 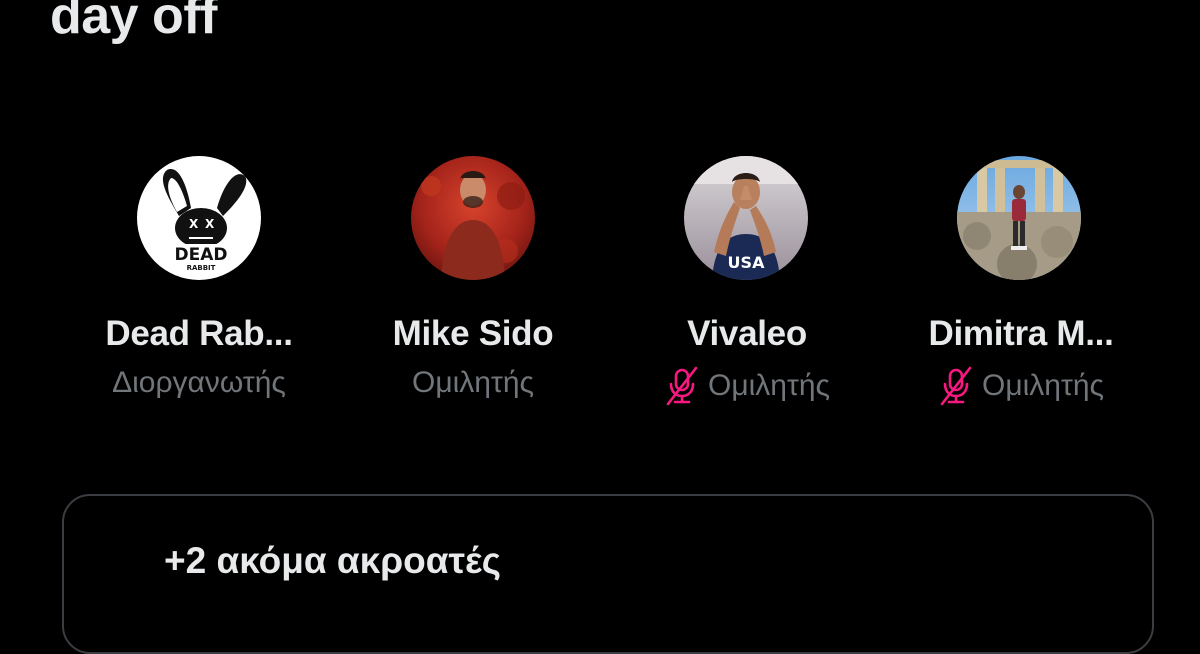 I want to click on participant-name: Vivaleo, so click(x=747, y=333).